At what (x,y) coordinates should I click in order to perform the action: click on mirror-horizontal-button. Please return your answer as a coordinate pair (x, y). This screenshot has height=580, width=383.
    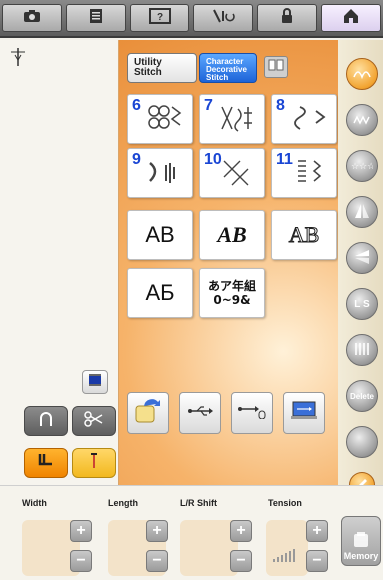
    Looking at the image, I should click on (362, 212).